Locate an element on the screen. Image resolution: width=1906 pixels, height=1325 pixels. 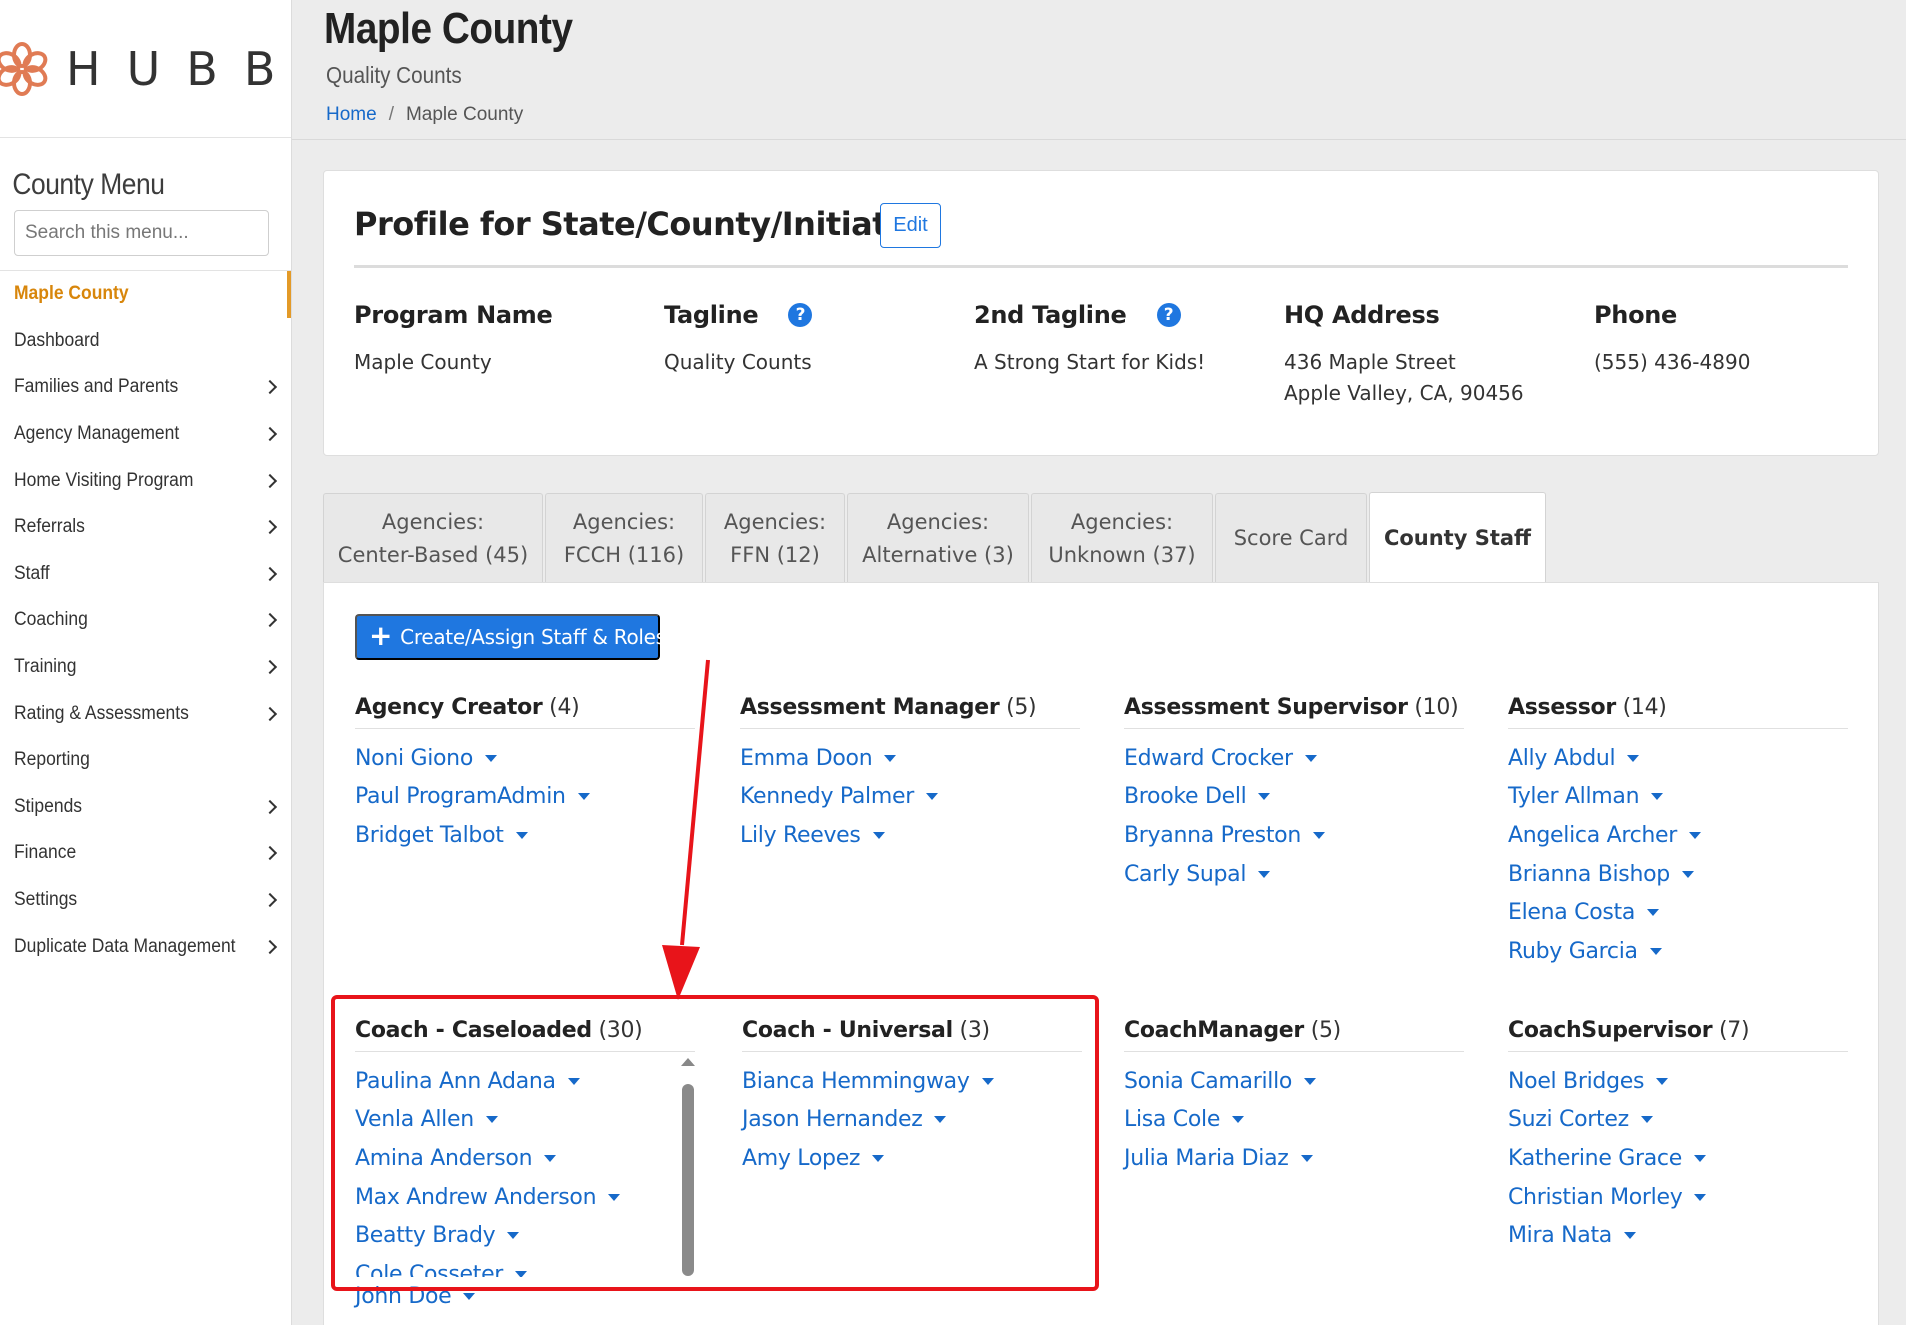
staff-member-dropdown: Amina Anderson is located at coordinates (525, 1158).